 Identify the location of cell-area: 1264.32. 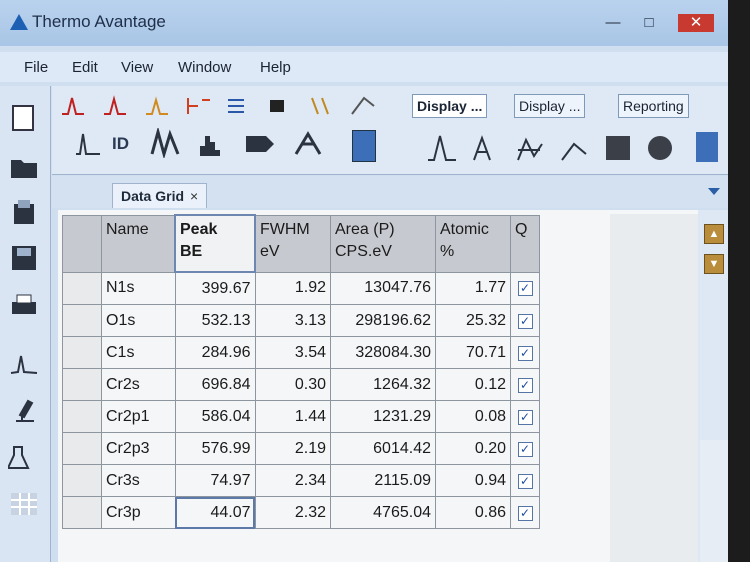
(383, 384).